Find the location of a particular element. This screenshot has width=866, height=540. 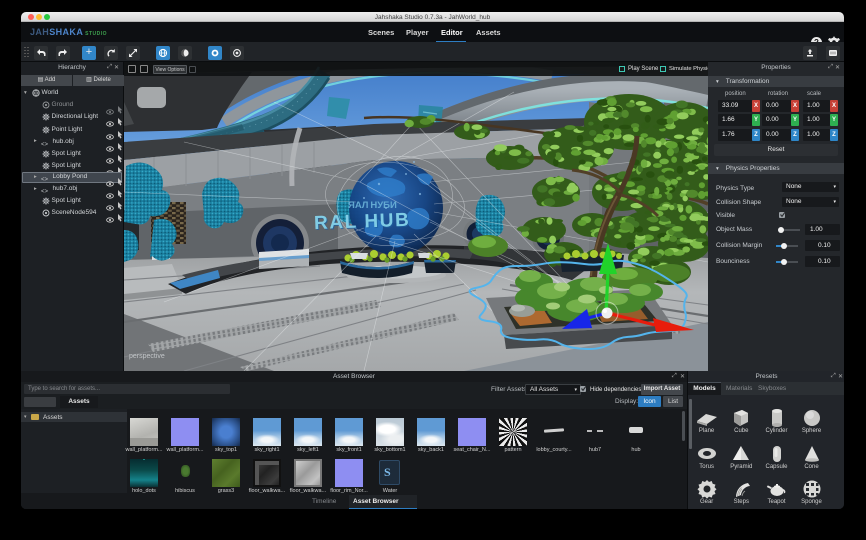

svg-text: RAL HUB is located at coordinates (362, 222).